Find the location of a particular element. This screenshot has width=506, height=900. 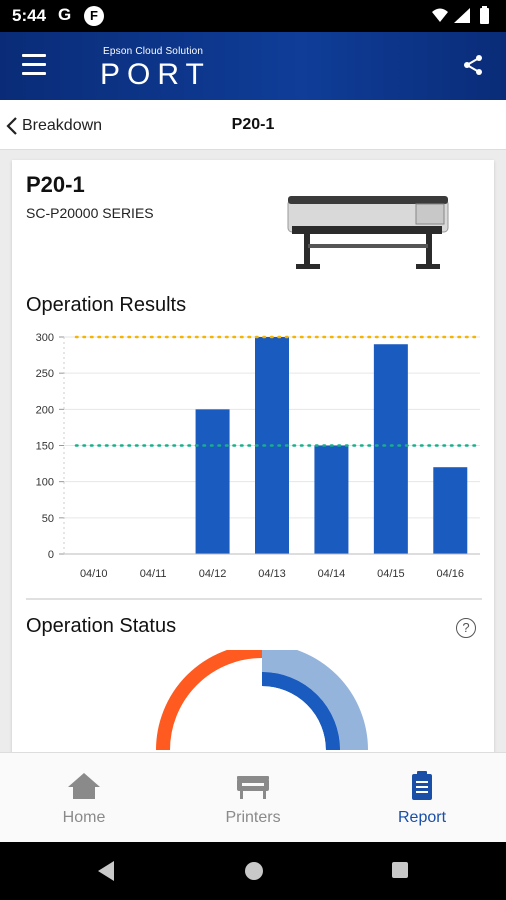

status-bar: 5:44 G F is located at coordinates (253, 16).